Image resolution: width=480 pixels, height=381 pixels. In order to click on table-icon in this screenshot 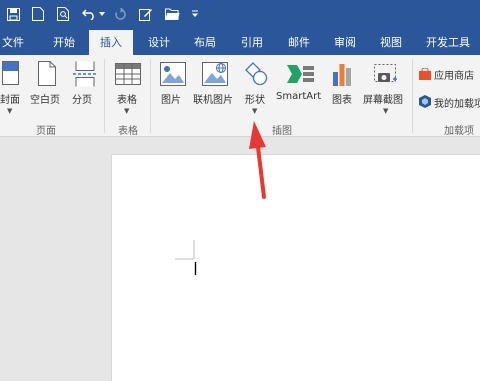, I will do `click(128, 74)`.